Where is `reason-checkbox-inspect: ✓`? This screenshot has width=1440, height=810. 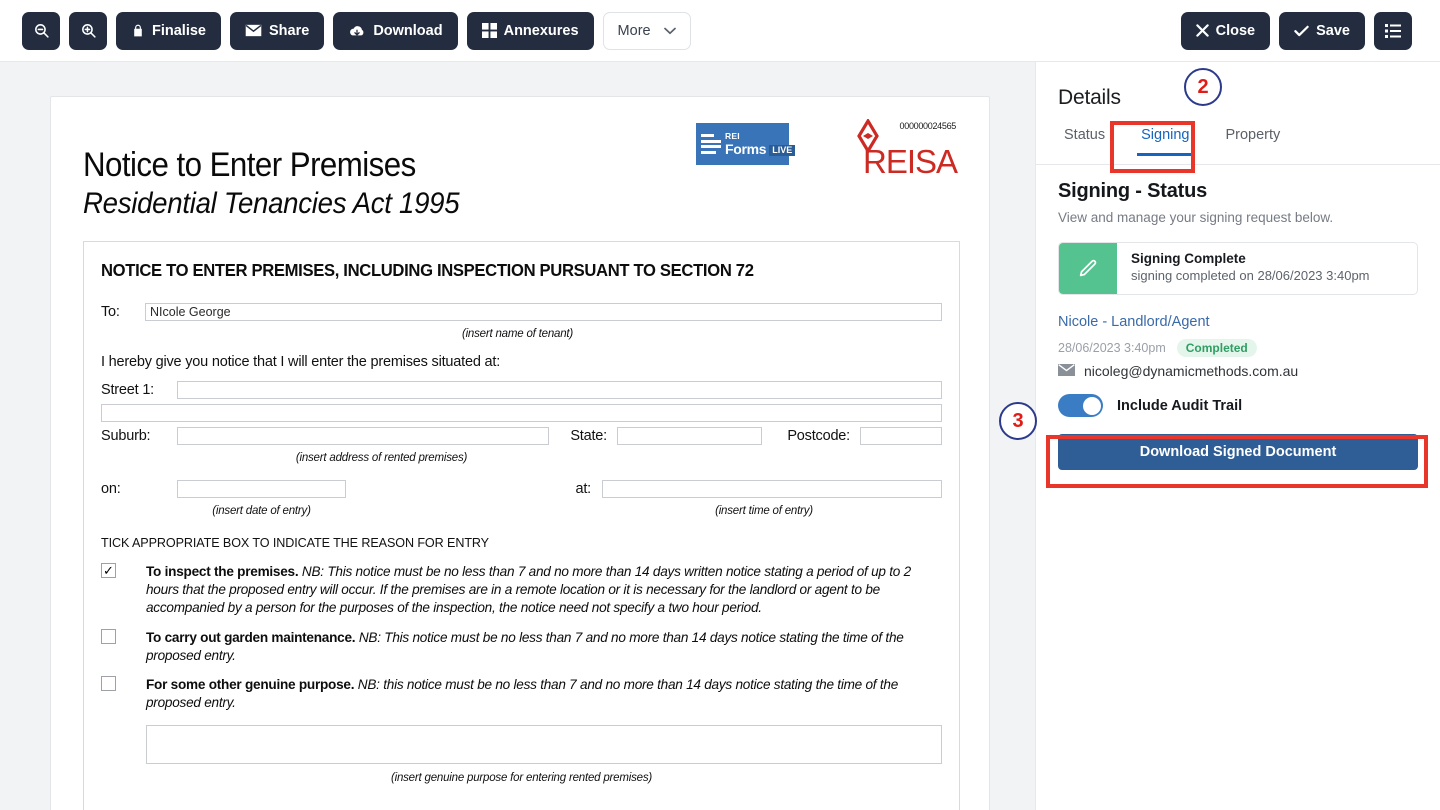
reason-checkbox-inspect: ✓ is located at coordinates (108, 570).